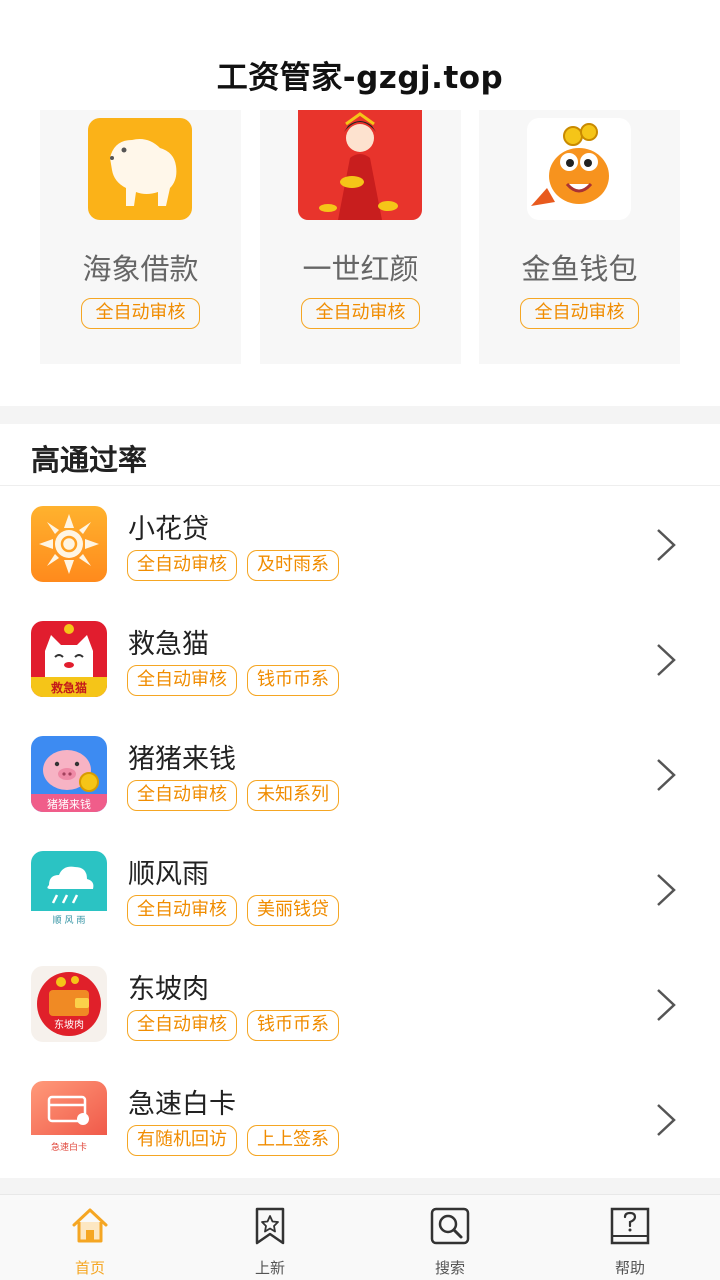  I want to click on product-tag: 上上签系, so click(293, 1140).